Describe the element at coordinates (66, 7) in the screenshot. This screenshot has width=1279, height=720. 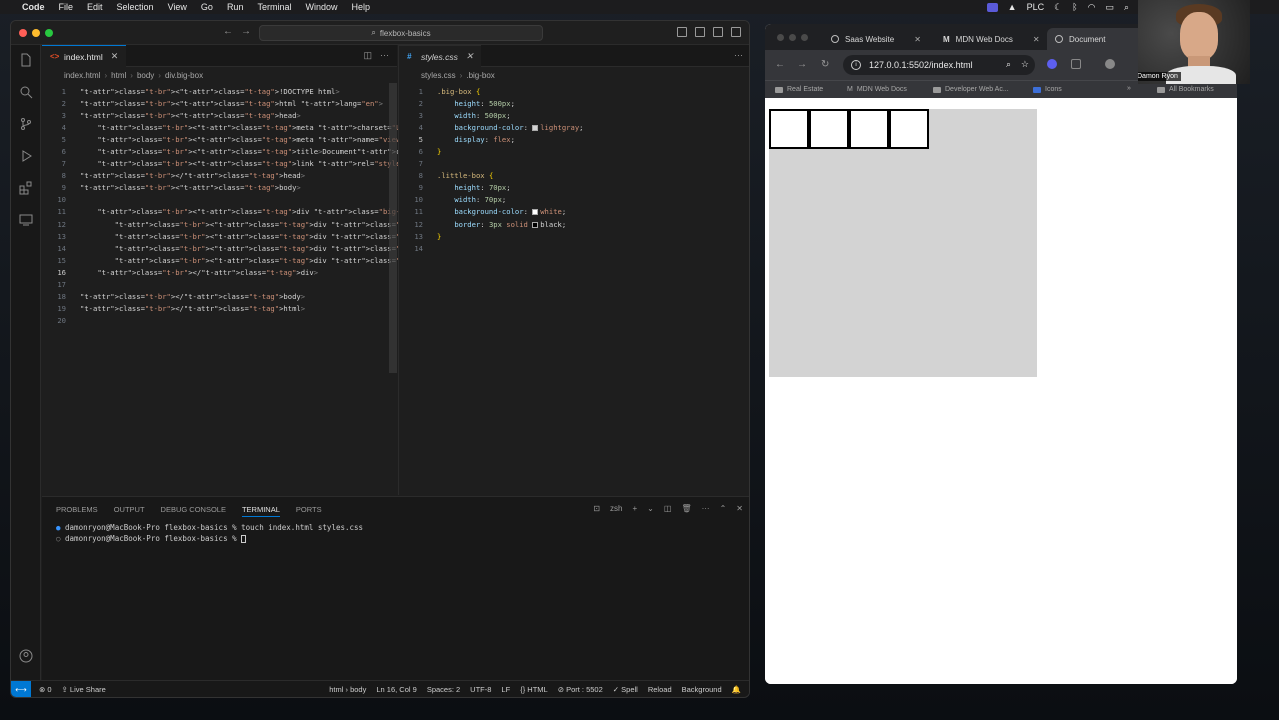
I see `menu-file: File` at that location.